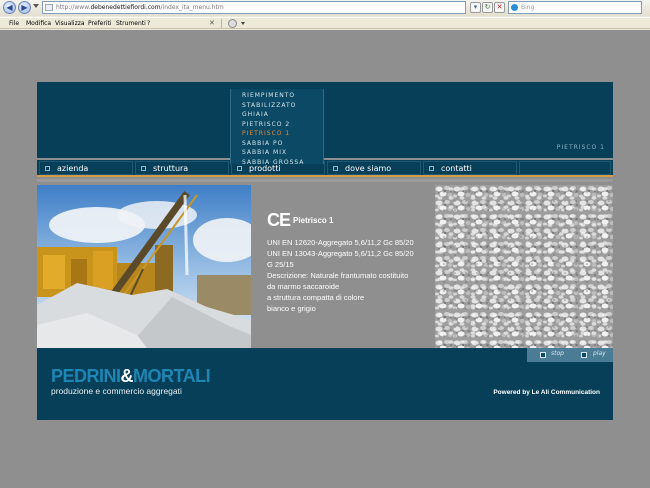 Image resolution: width=650 pixels, height=488 pixels. What do you see at coordinates (144, 266) in the screenshot?
I see `quarry-photo` at bounding box center [144, 266].